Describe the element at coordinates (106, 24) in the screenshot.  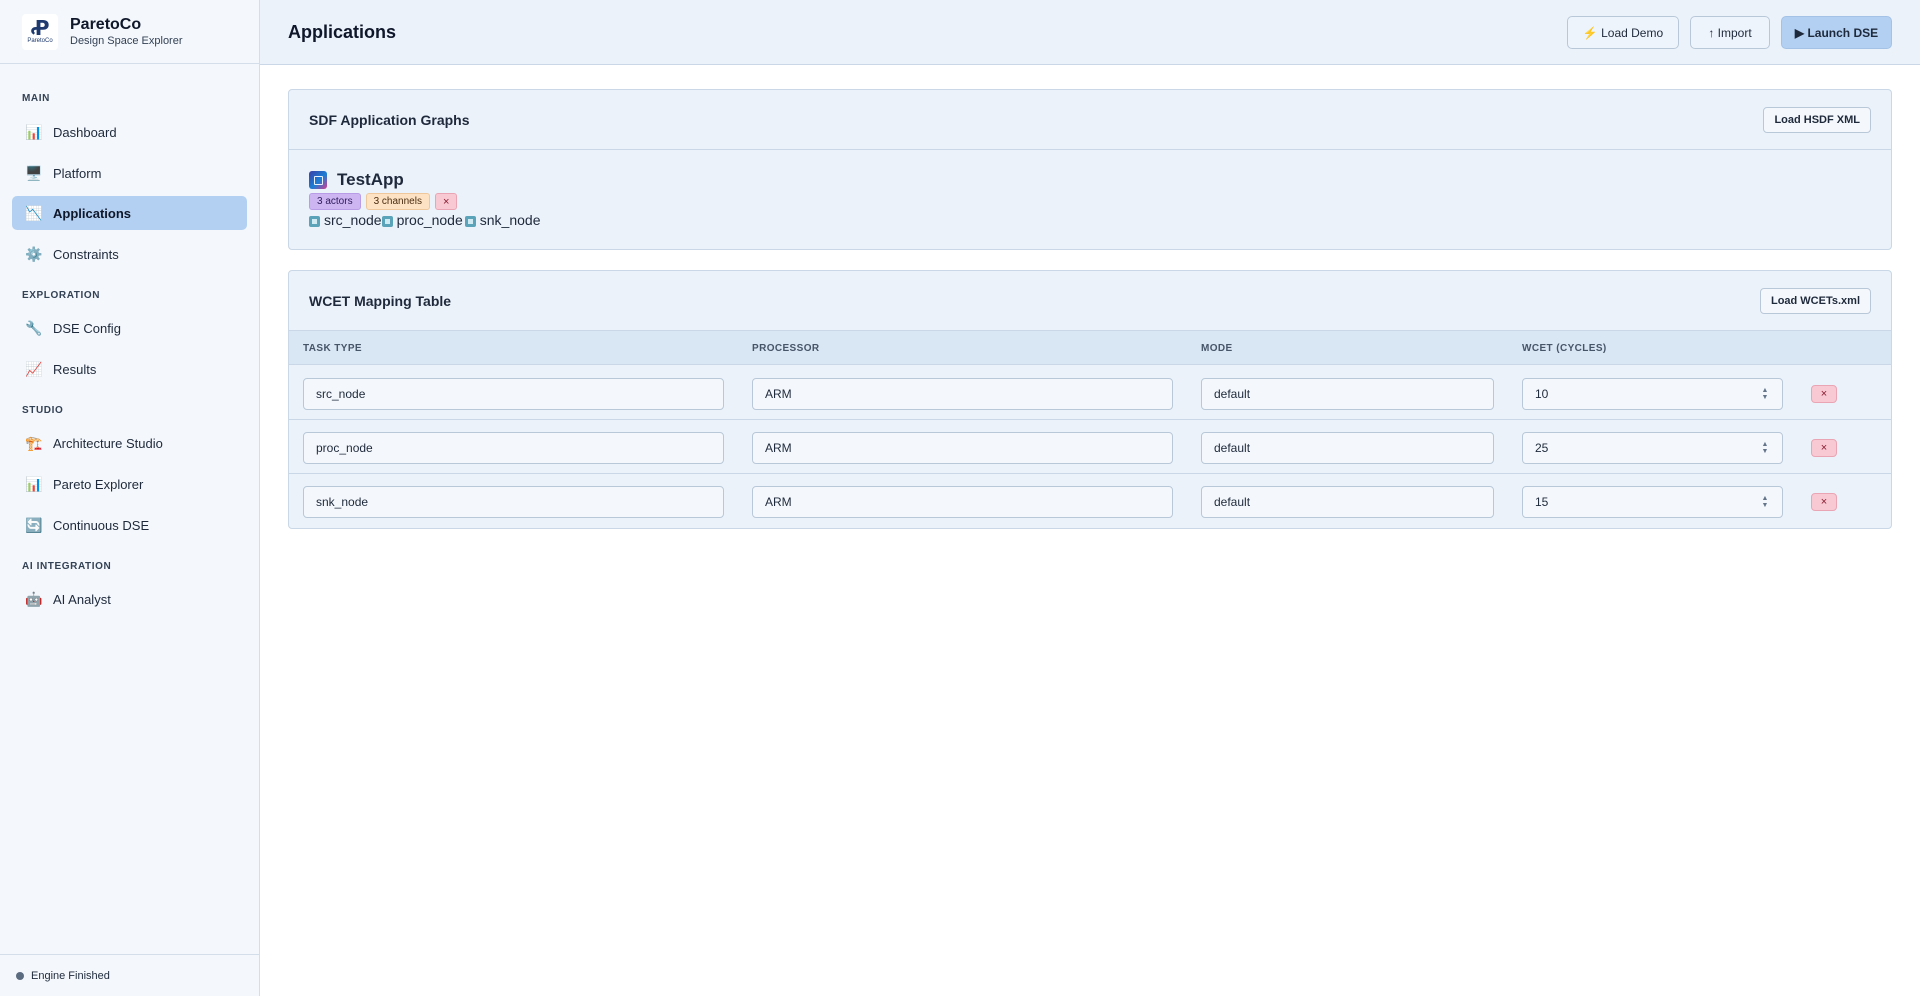
I see `brand-name: ParetoCo` at that location.